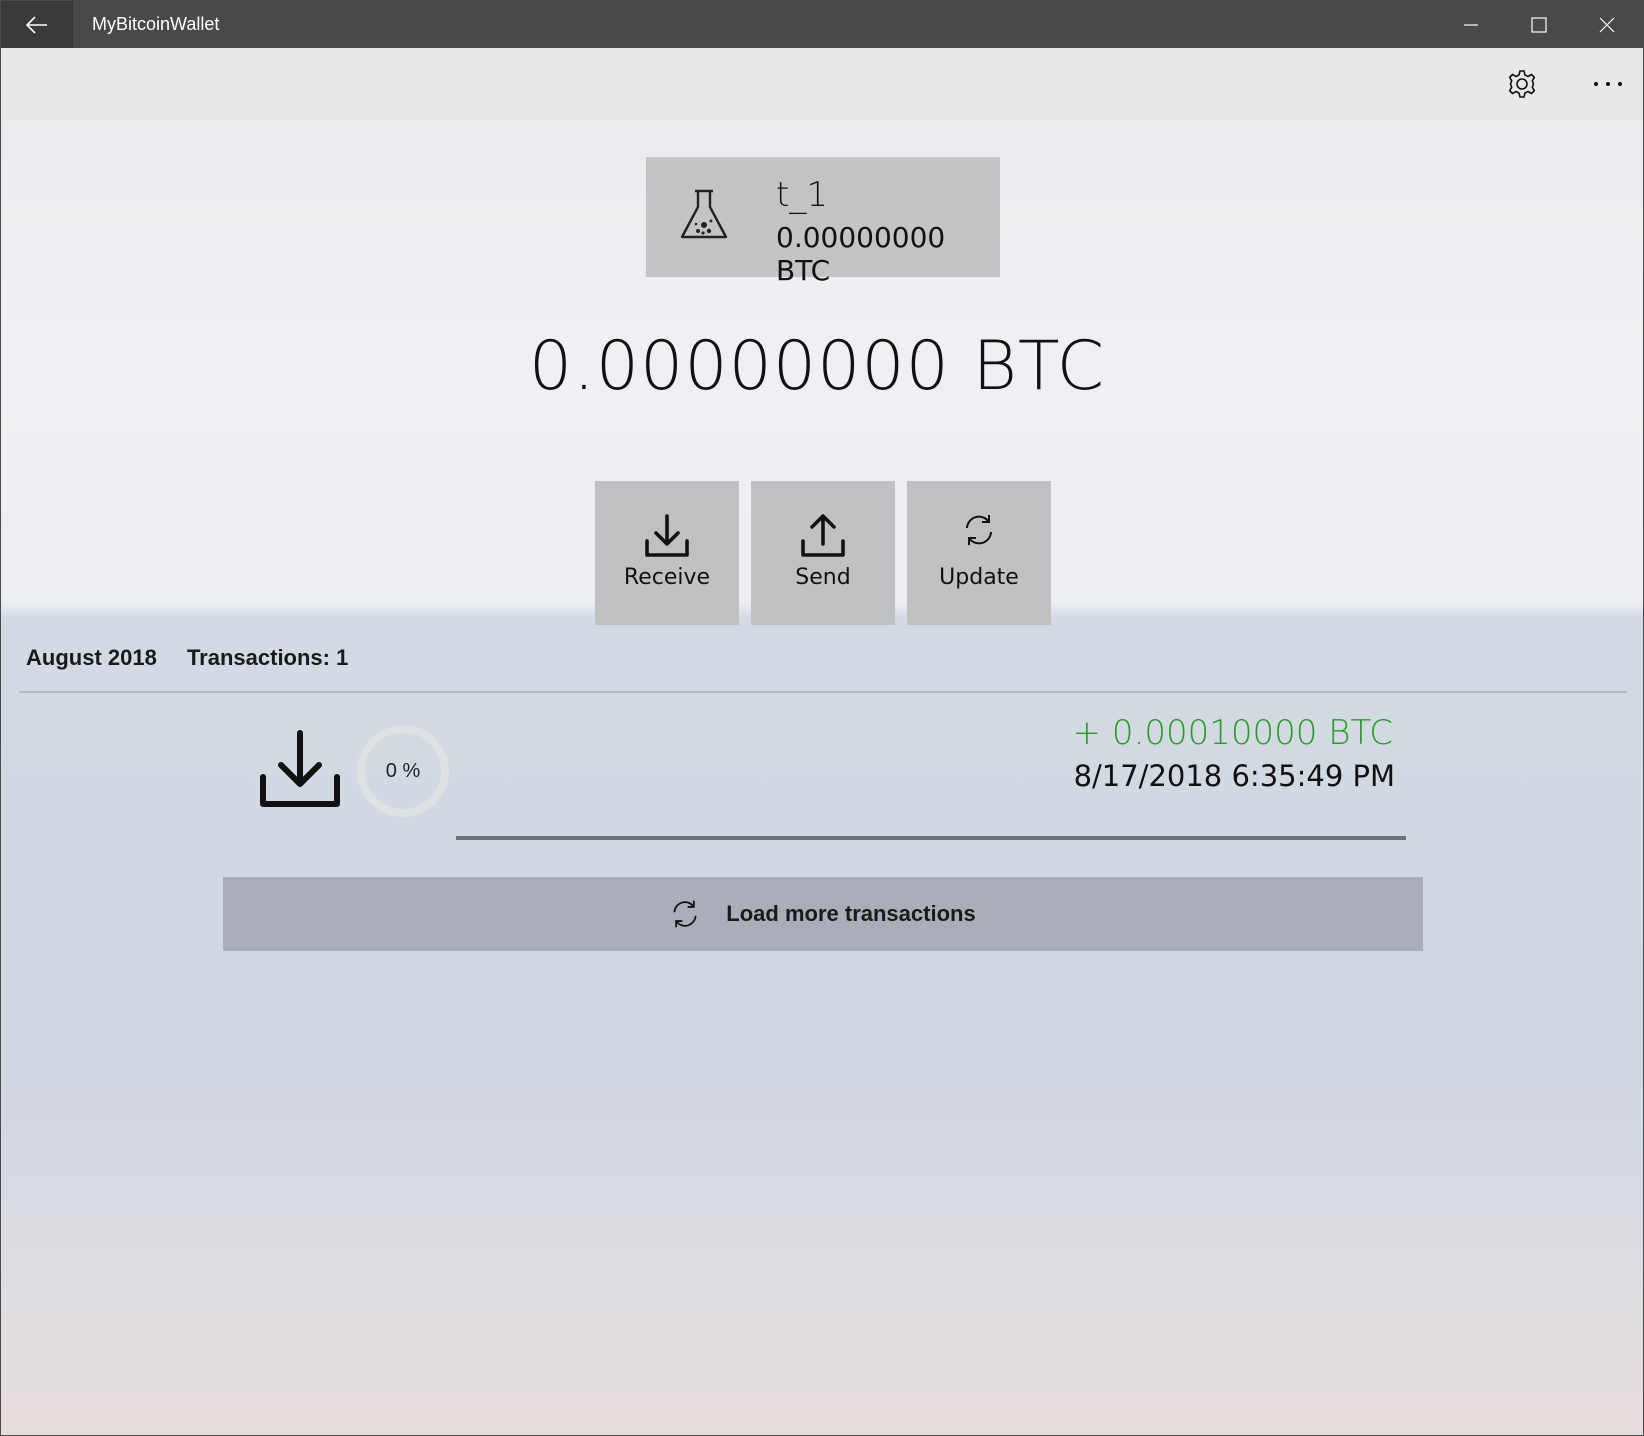 This screenshot has height=1436, width=1644. What do you see at coordinates (802, 195) in the screenshot?
I see `wallet-name: t_1` at bounding box center [802, 195].